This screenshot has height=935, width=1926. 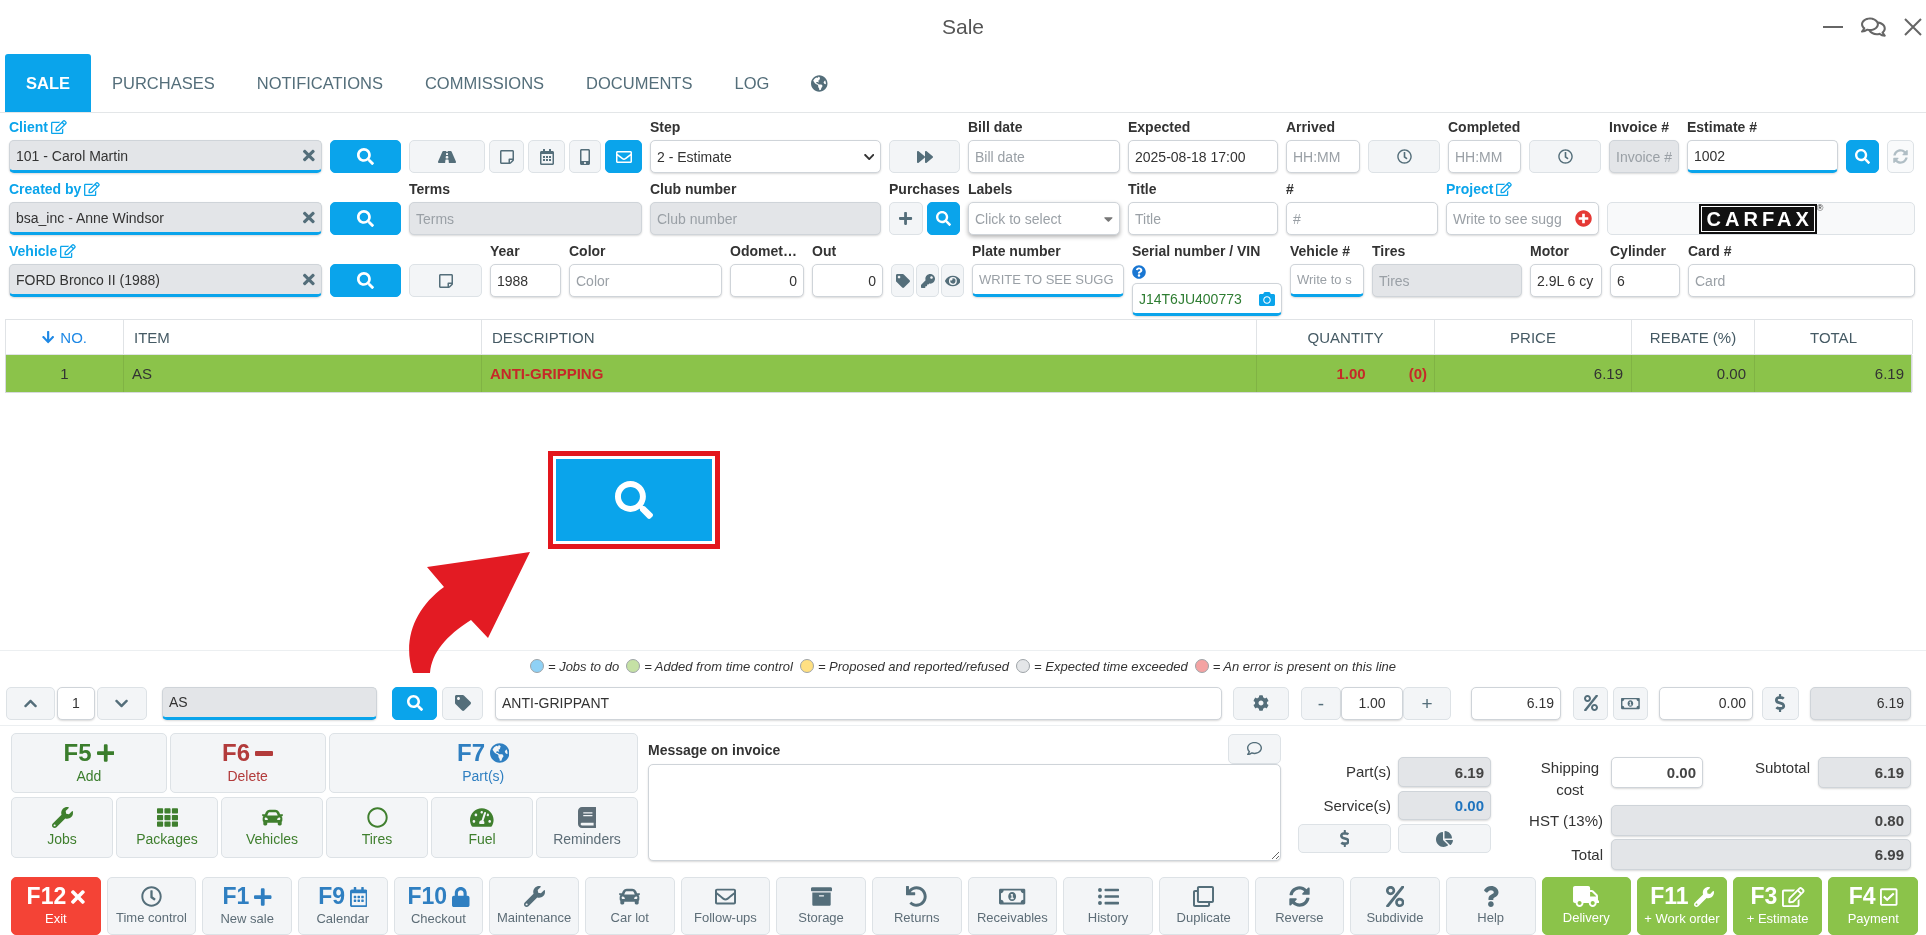 I want to click on vin-field: J14T6JU400773, so click(x=1207, y=299).